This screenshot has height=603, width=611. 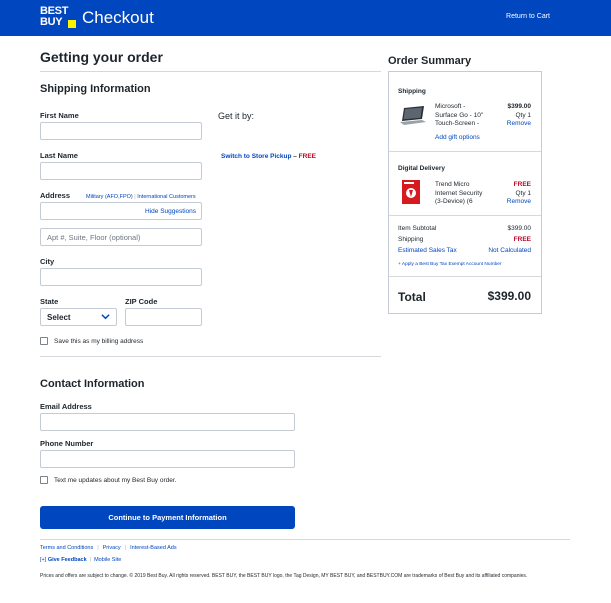 What do you see at coordinates (105, 317) in the screenshot?
I see `chevron-down-icon` at bounding box center [105, 317].